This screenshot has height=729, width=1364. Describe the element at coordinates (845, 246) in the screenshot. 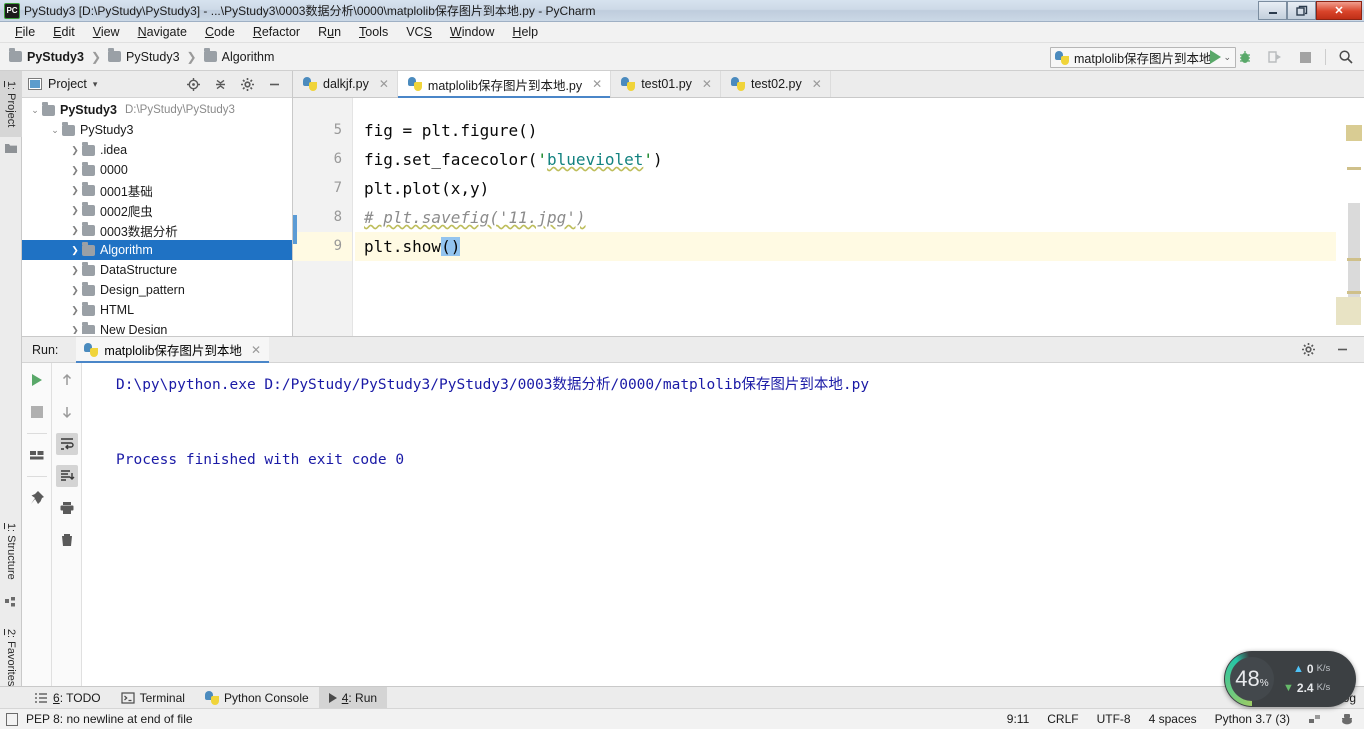

I see `code-line-9: plt.show()` at that location.